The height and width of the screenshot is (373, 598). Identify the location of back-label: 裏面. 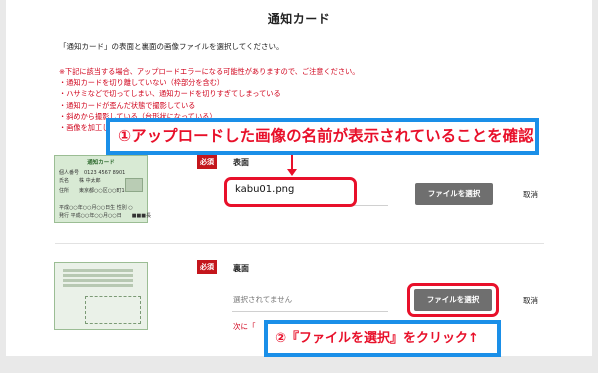
(241, 268).